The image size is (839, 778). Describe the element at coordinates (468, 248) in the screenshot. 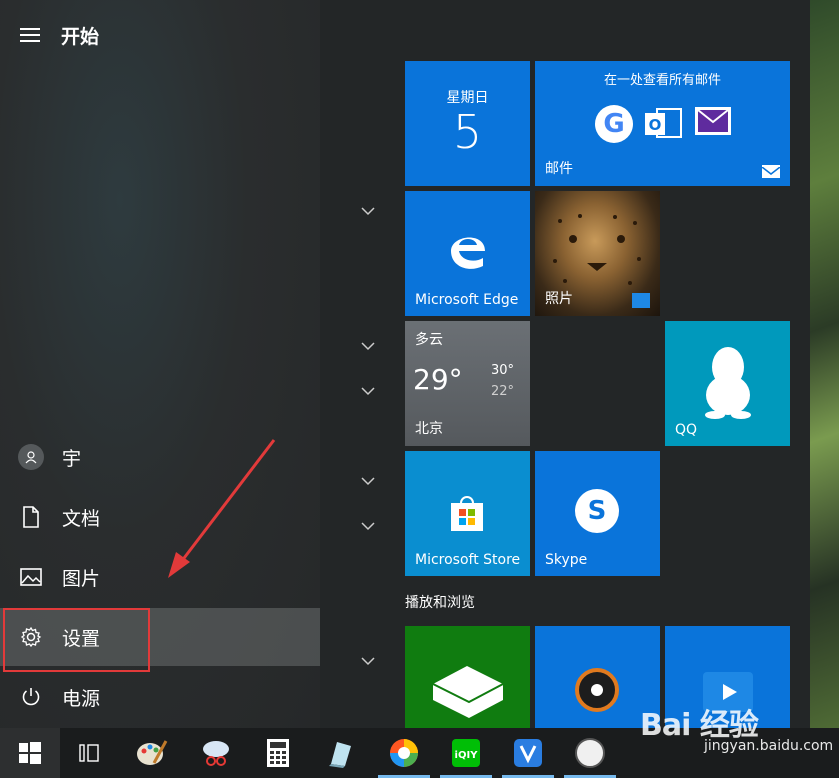

I see `edge-icon` at that location.